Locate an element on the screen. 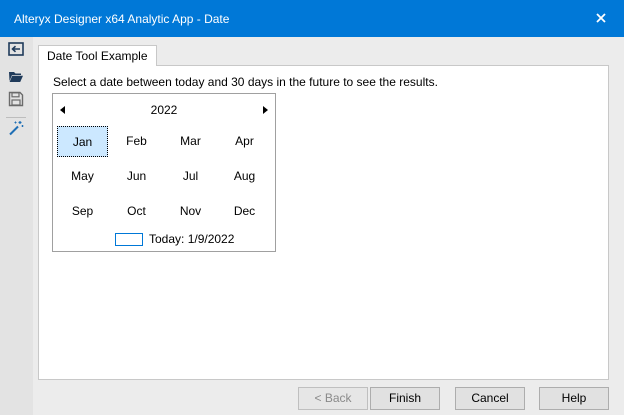 Image resolution: width=624 pixels, height=415 pixels. exit-icon is located at coordinates (16, 50).